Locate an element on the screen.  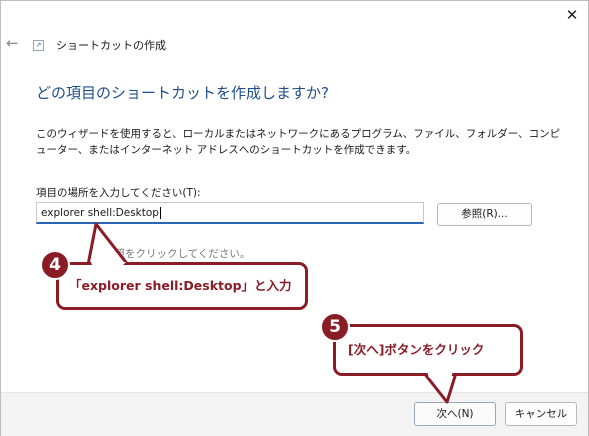
step5-pointer-cover is located at coordinates (440, 374).